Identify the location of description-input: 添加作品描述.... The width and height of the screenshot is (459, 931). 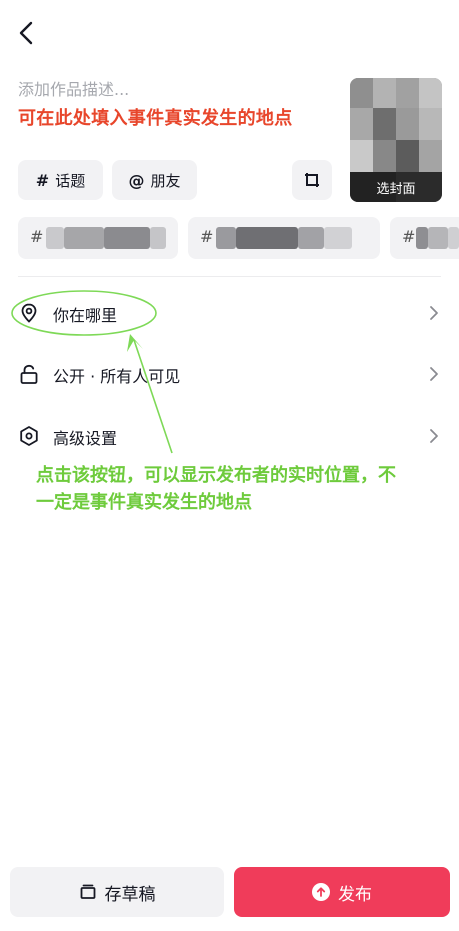
(73, 88).